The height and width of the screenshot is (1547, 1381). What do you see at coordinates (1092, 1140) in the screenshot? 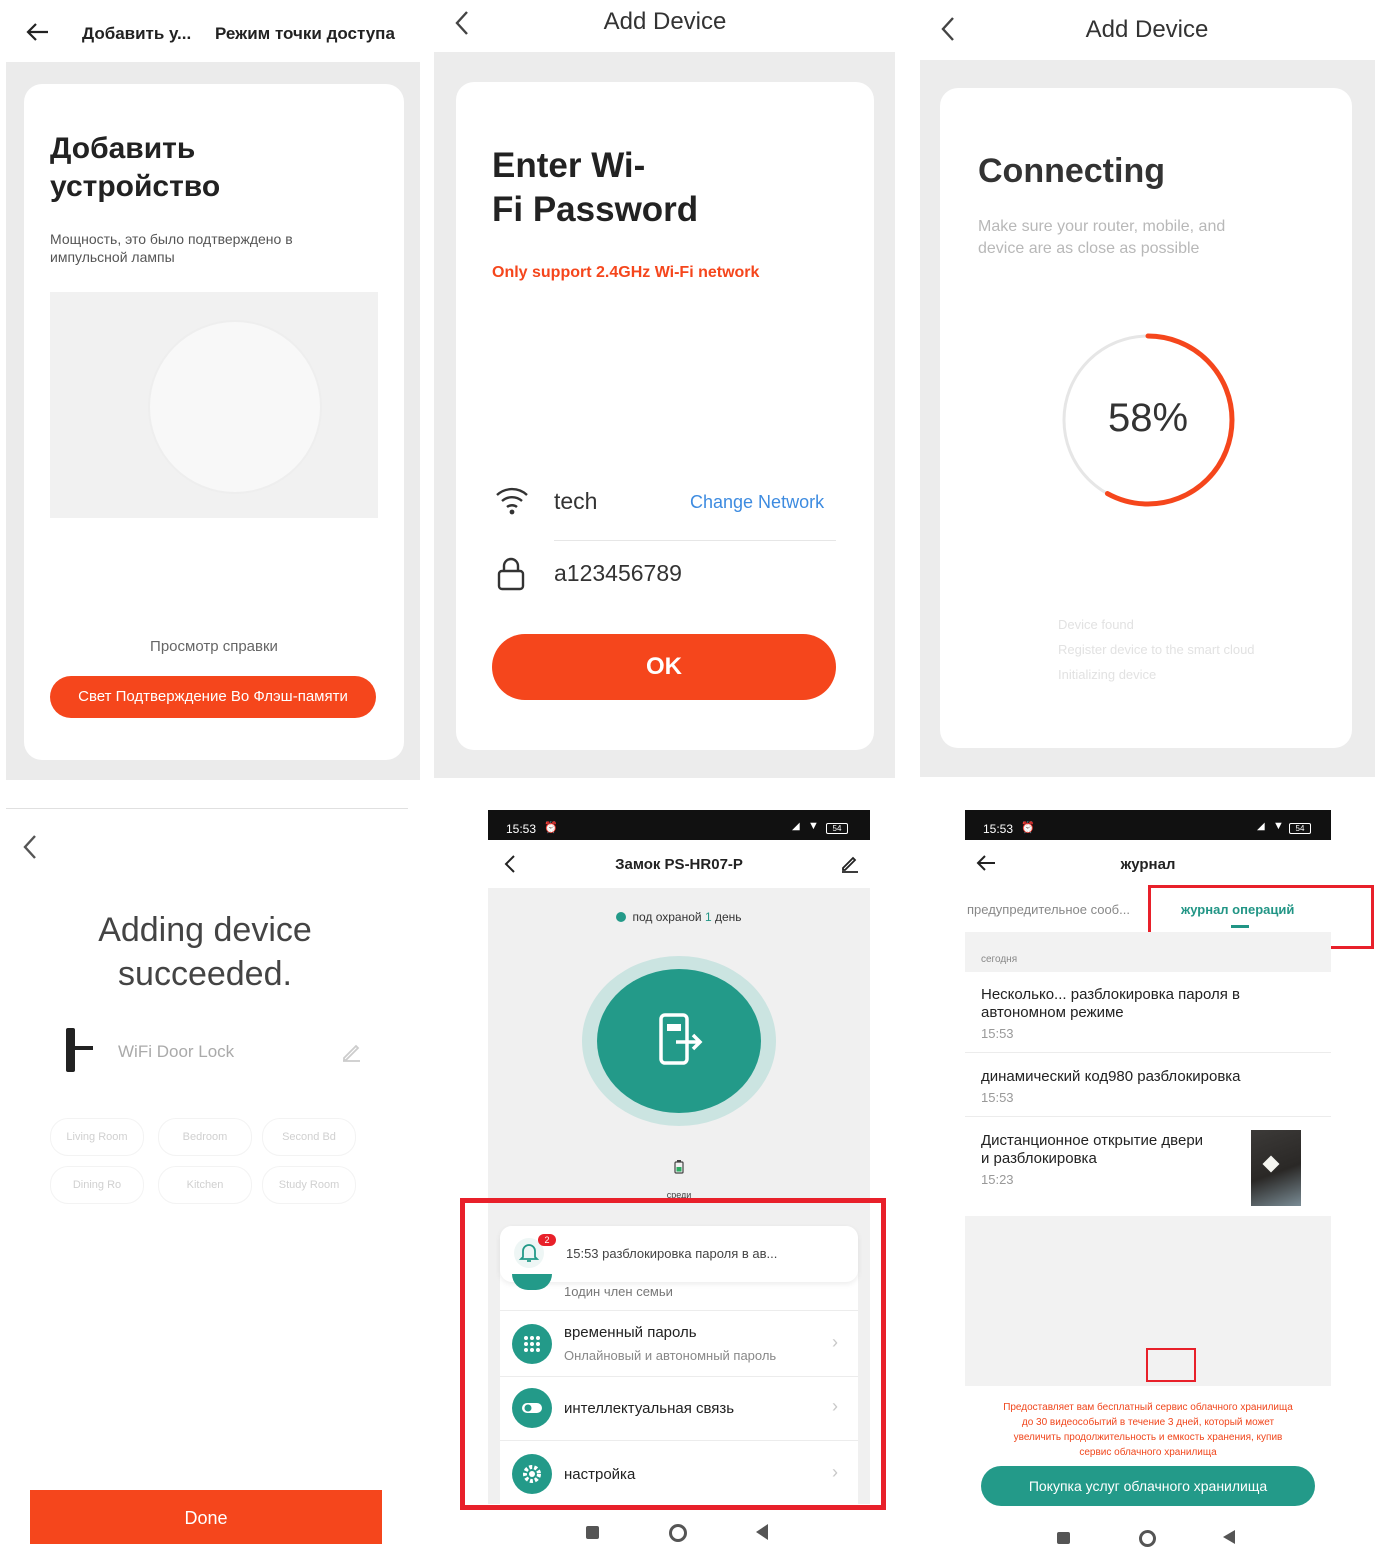
I see `log-line-1: Дистанционное открытие двери` at bounding box center [1092, 1140].